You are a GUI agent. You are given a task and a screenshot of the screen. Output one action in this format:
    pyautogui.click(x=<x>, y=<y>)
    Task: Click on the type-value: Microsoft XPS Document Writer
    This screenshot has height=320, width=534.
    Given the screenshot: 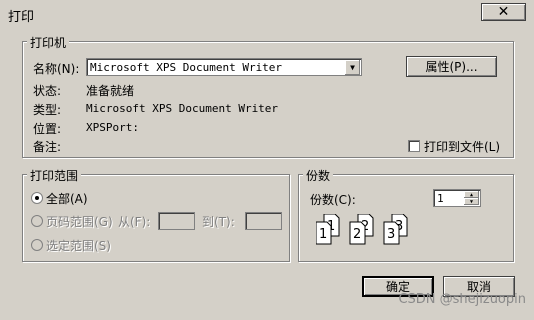 What is the action you would take?
    pyautogui.click(x=182, y=108)
    